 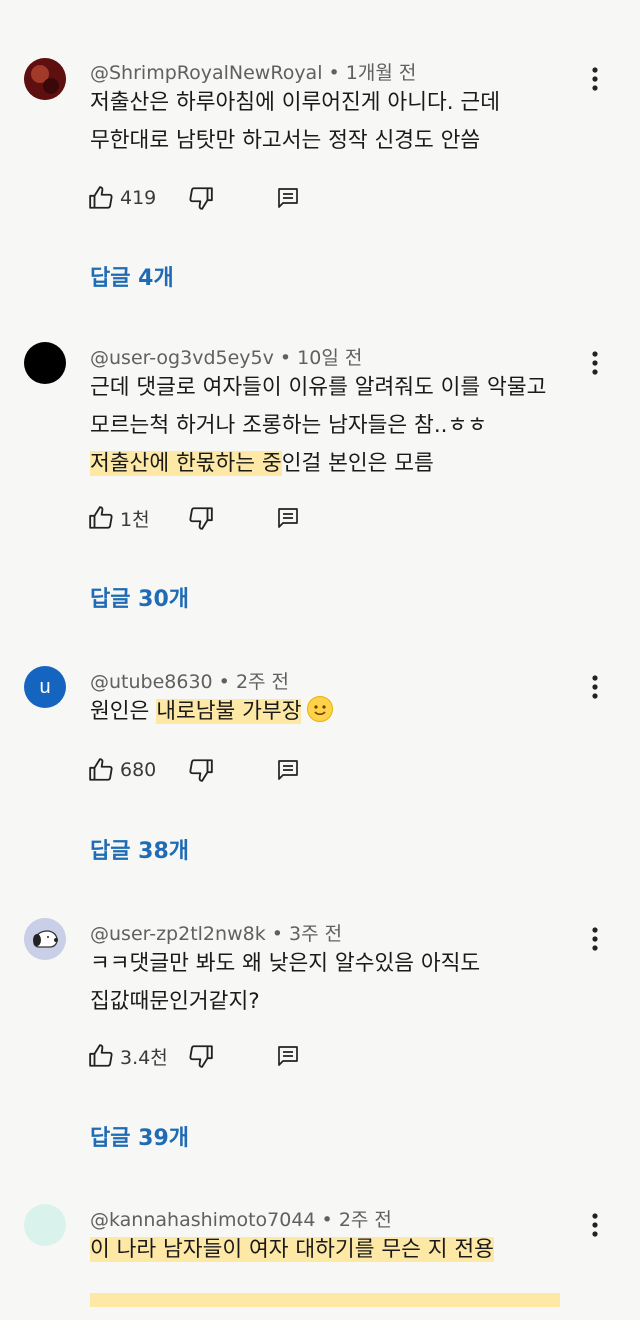 What do you see at coordinates (132, 276) in the screenshot?
I see `view-replies-link: 답글 4개` at bounding box center [132, 276].